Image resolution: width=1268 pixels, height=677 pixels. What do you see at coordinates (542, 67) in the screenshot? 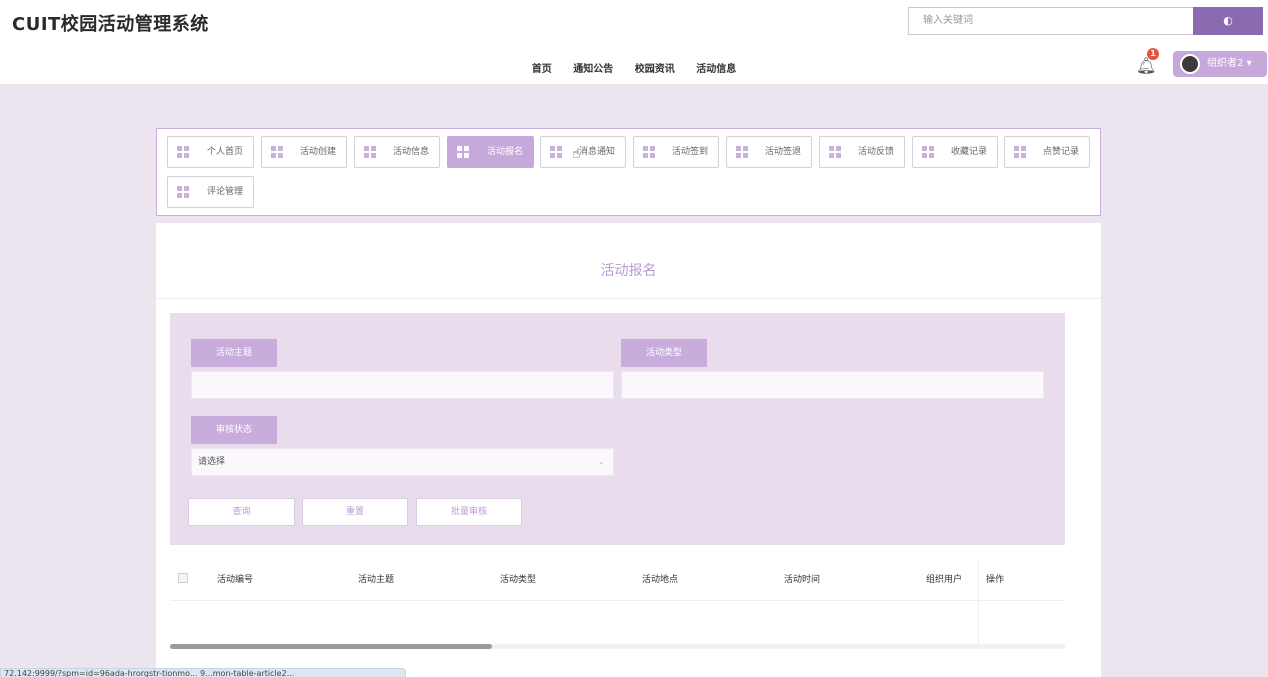
I see `nav-item-home: 首页` at bounding box center [542, 67].